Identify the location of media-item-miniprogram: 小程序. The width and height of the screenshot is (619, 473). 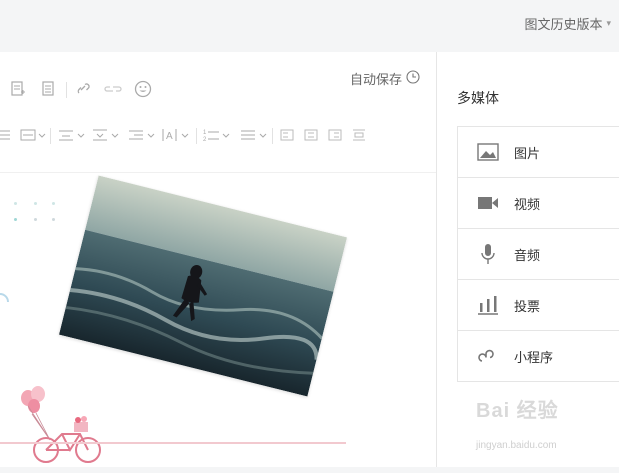
(538, 356).